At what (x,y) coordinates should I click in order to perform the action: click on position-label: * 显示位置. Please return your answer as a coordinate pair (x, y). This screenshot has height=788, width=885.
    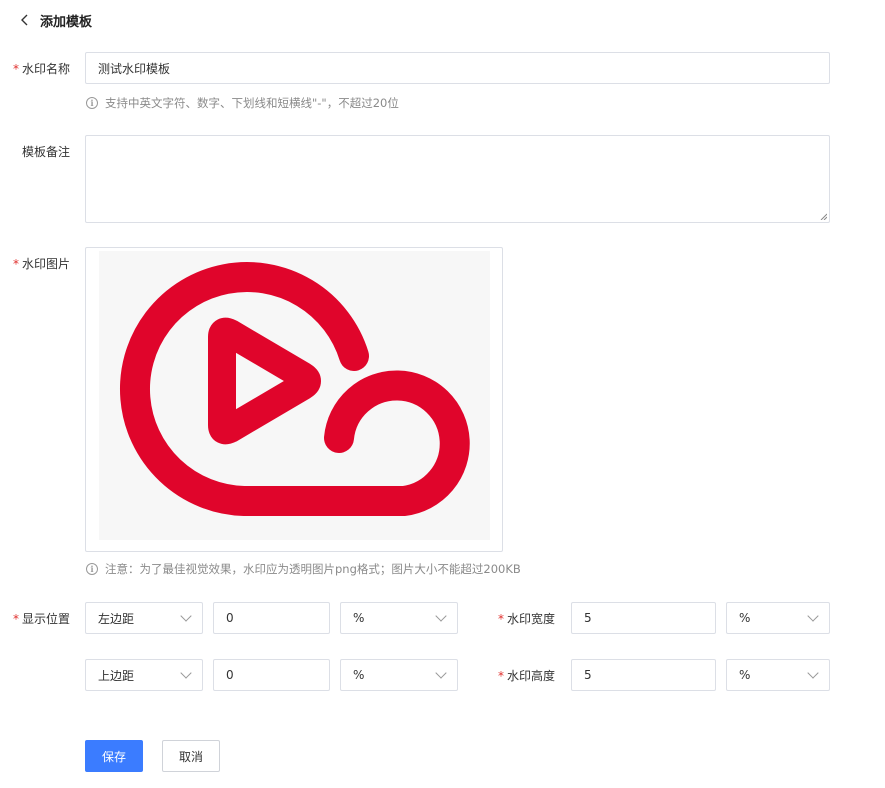
    Looking at the image, I should click on (41, 619).